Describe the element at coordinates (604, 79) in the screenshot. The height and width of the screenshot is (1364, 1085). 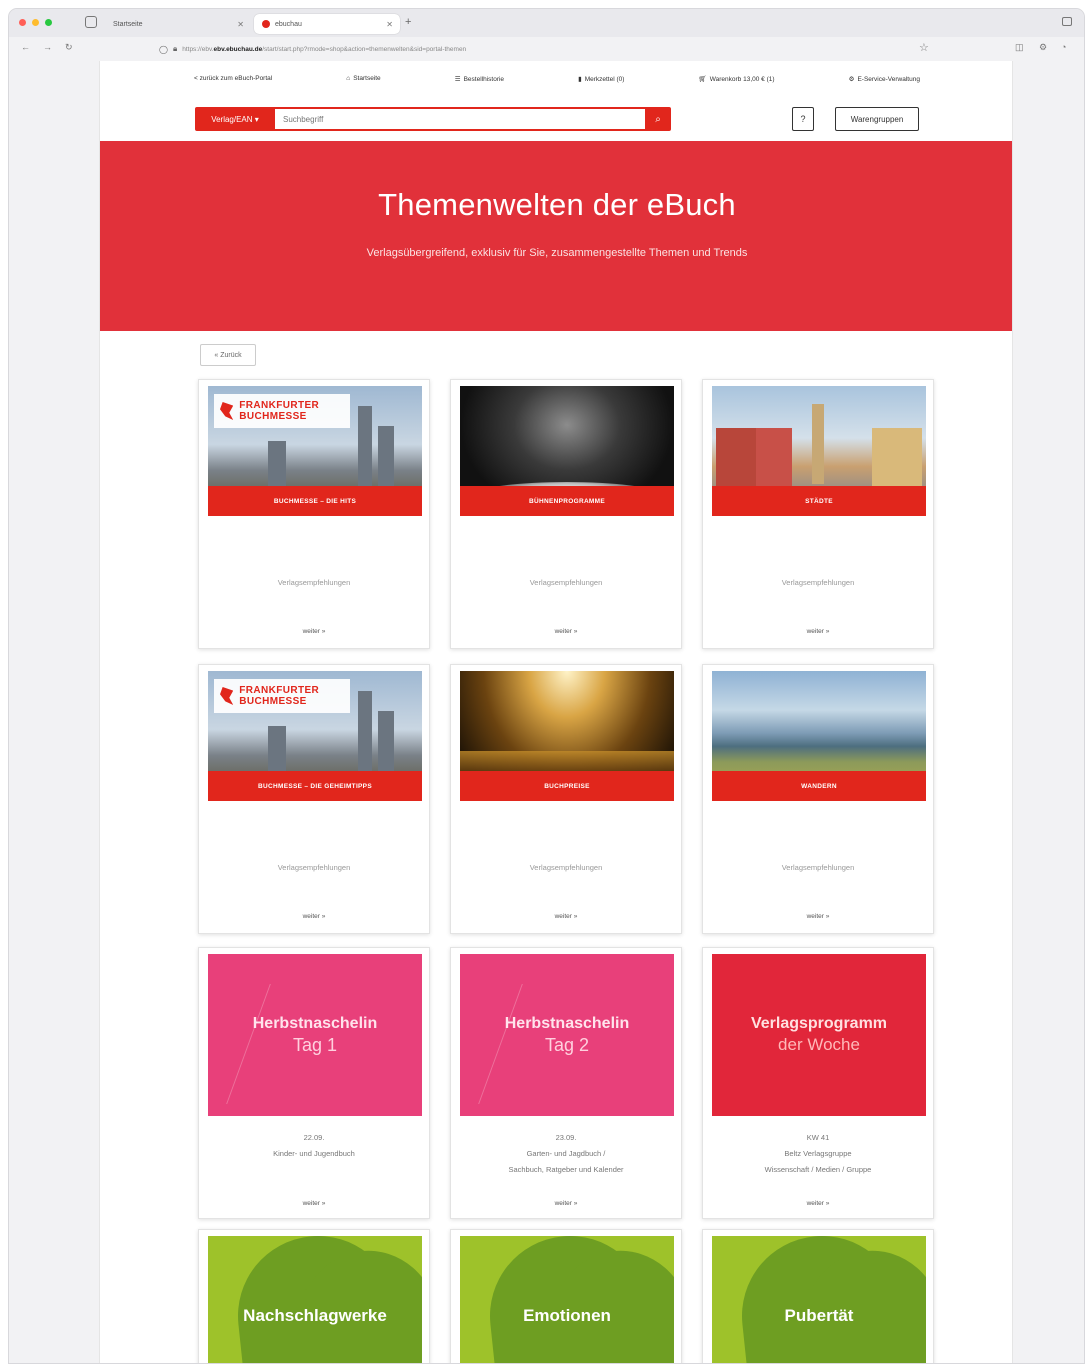
I see `nav-label: Merkzettel (0)` at that location.